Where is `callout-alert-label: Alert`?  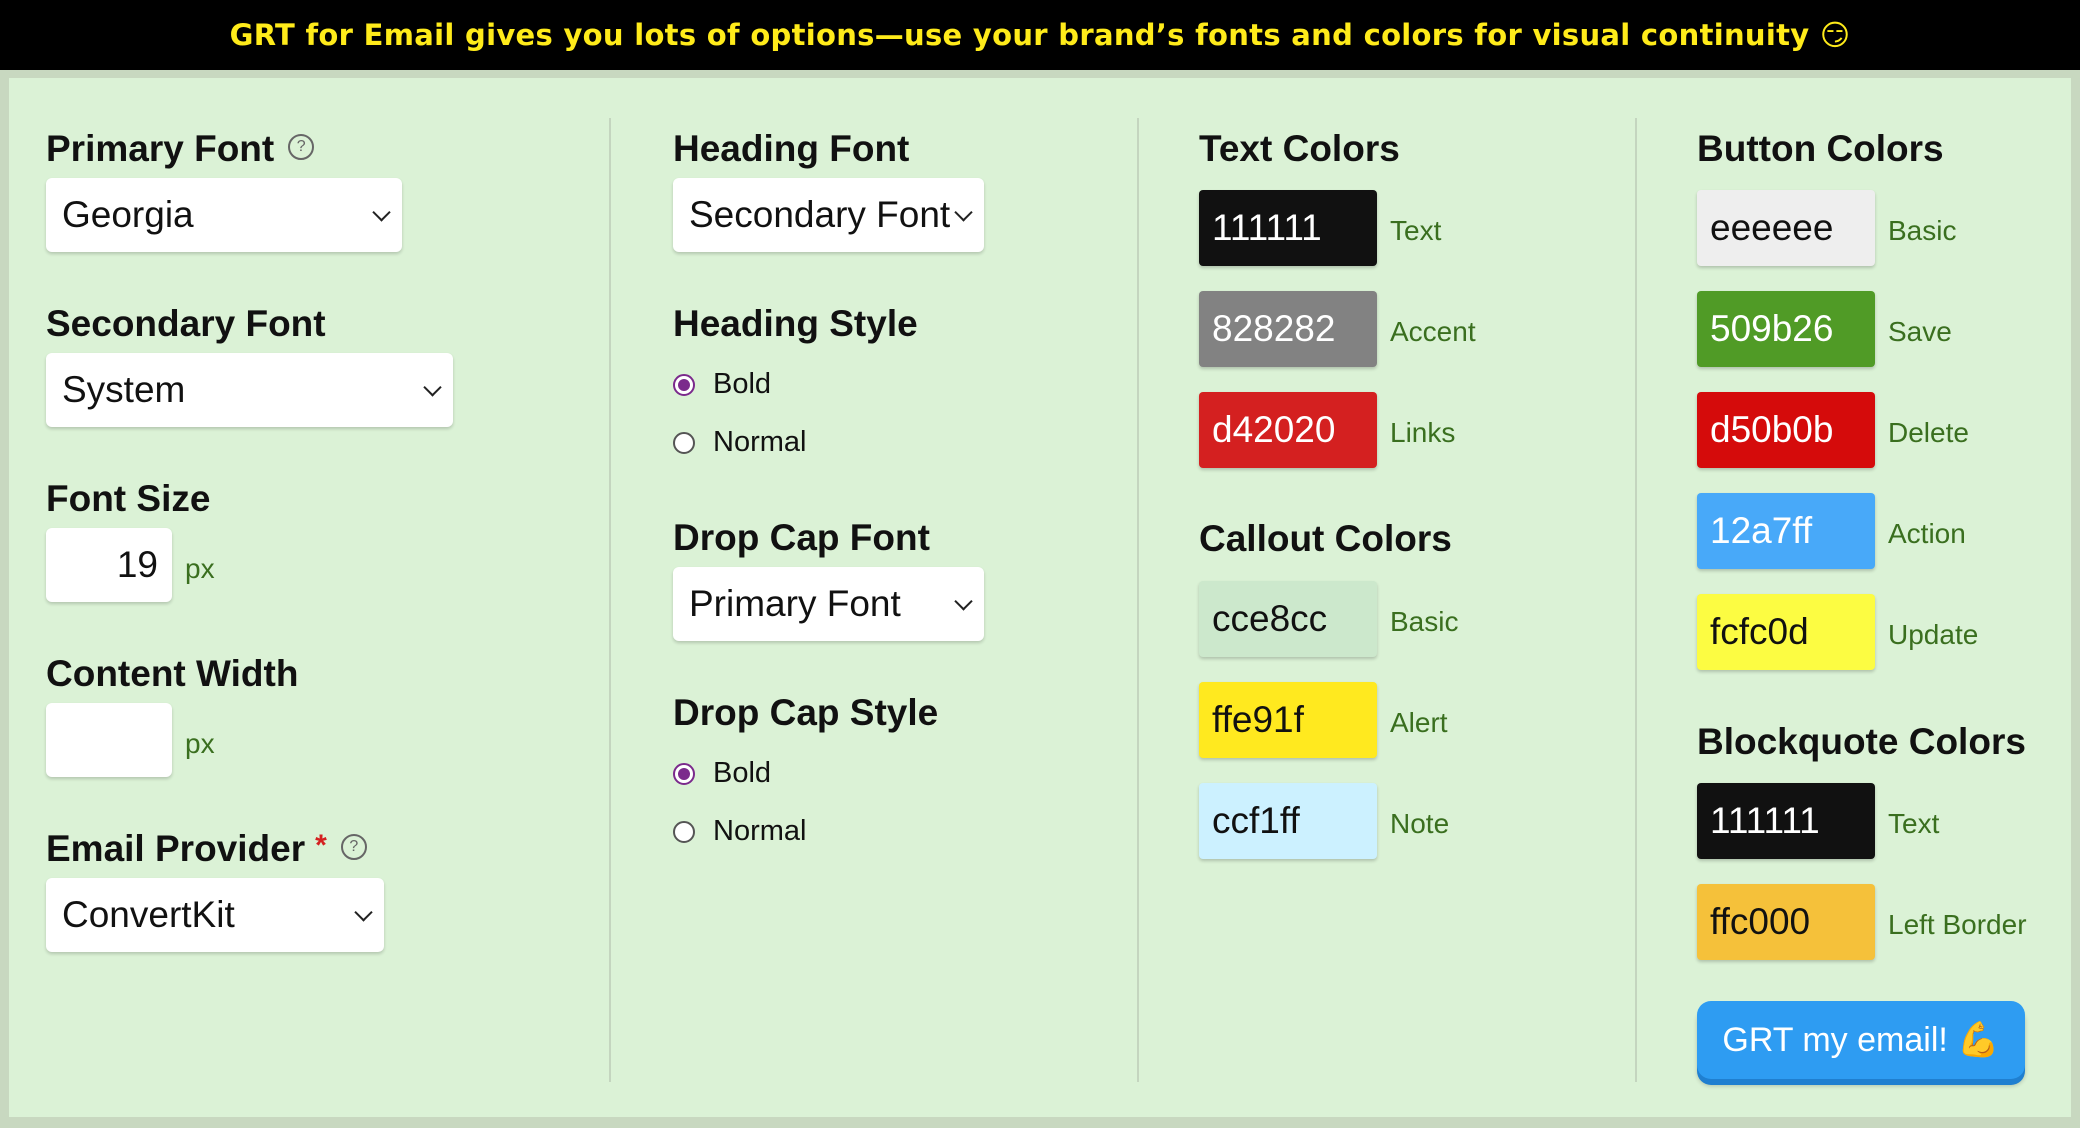 callout-alert-label: Alert is located at coordinates (1419, 722).